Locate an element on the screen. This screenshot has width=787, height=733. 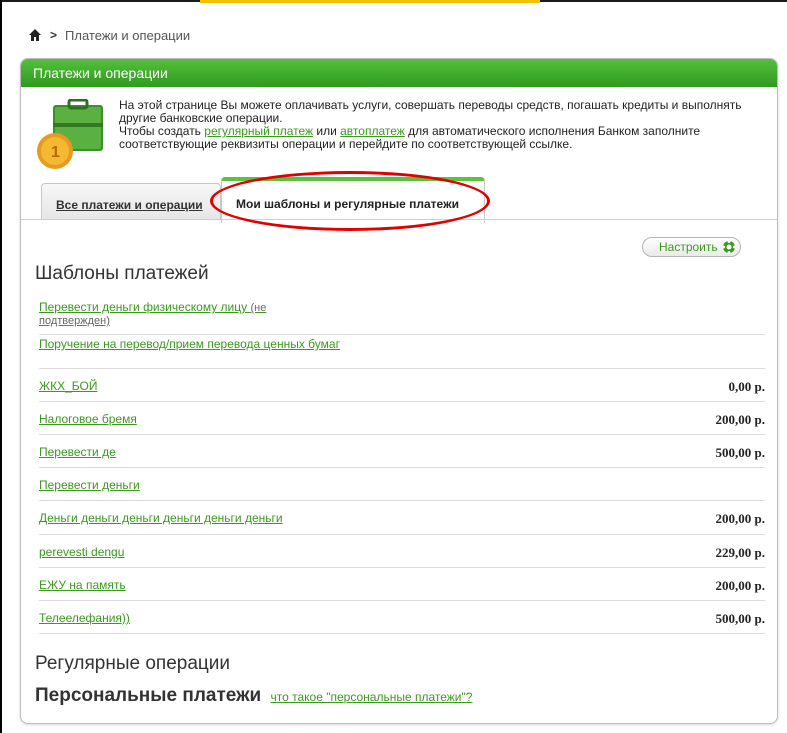
regular-operations-heading: Регулярные операции is located at coordinates (133, 663).